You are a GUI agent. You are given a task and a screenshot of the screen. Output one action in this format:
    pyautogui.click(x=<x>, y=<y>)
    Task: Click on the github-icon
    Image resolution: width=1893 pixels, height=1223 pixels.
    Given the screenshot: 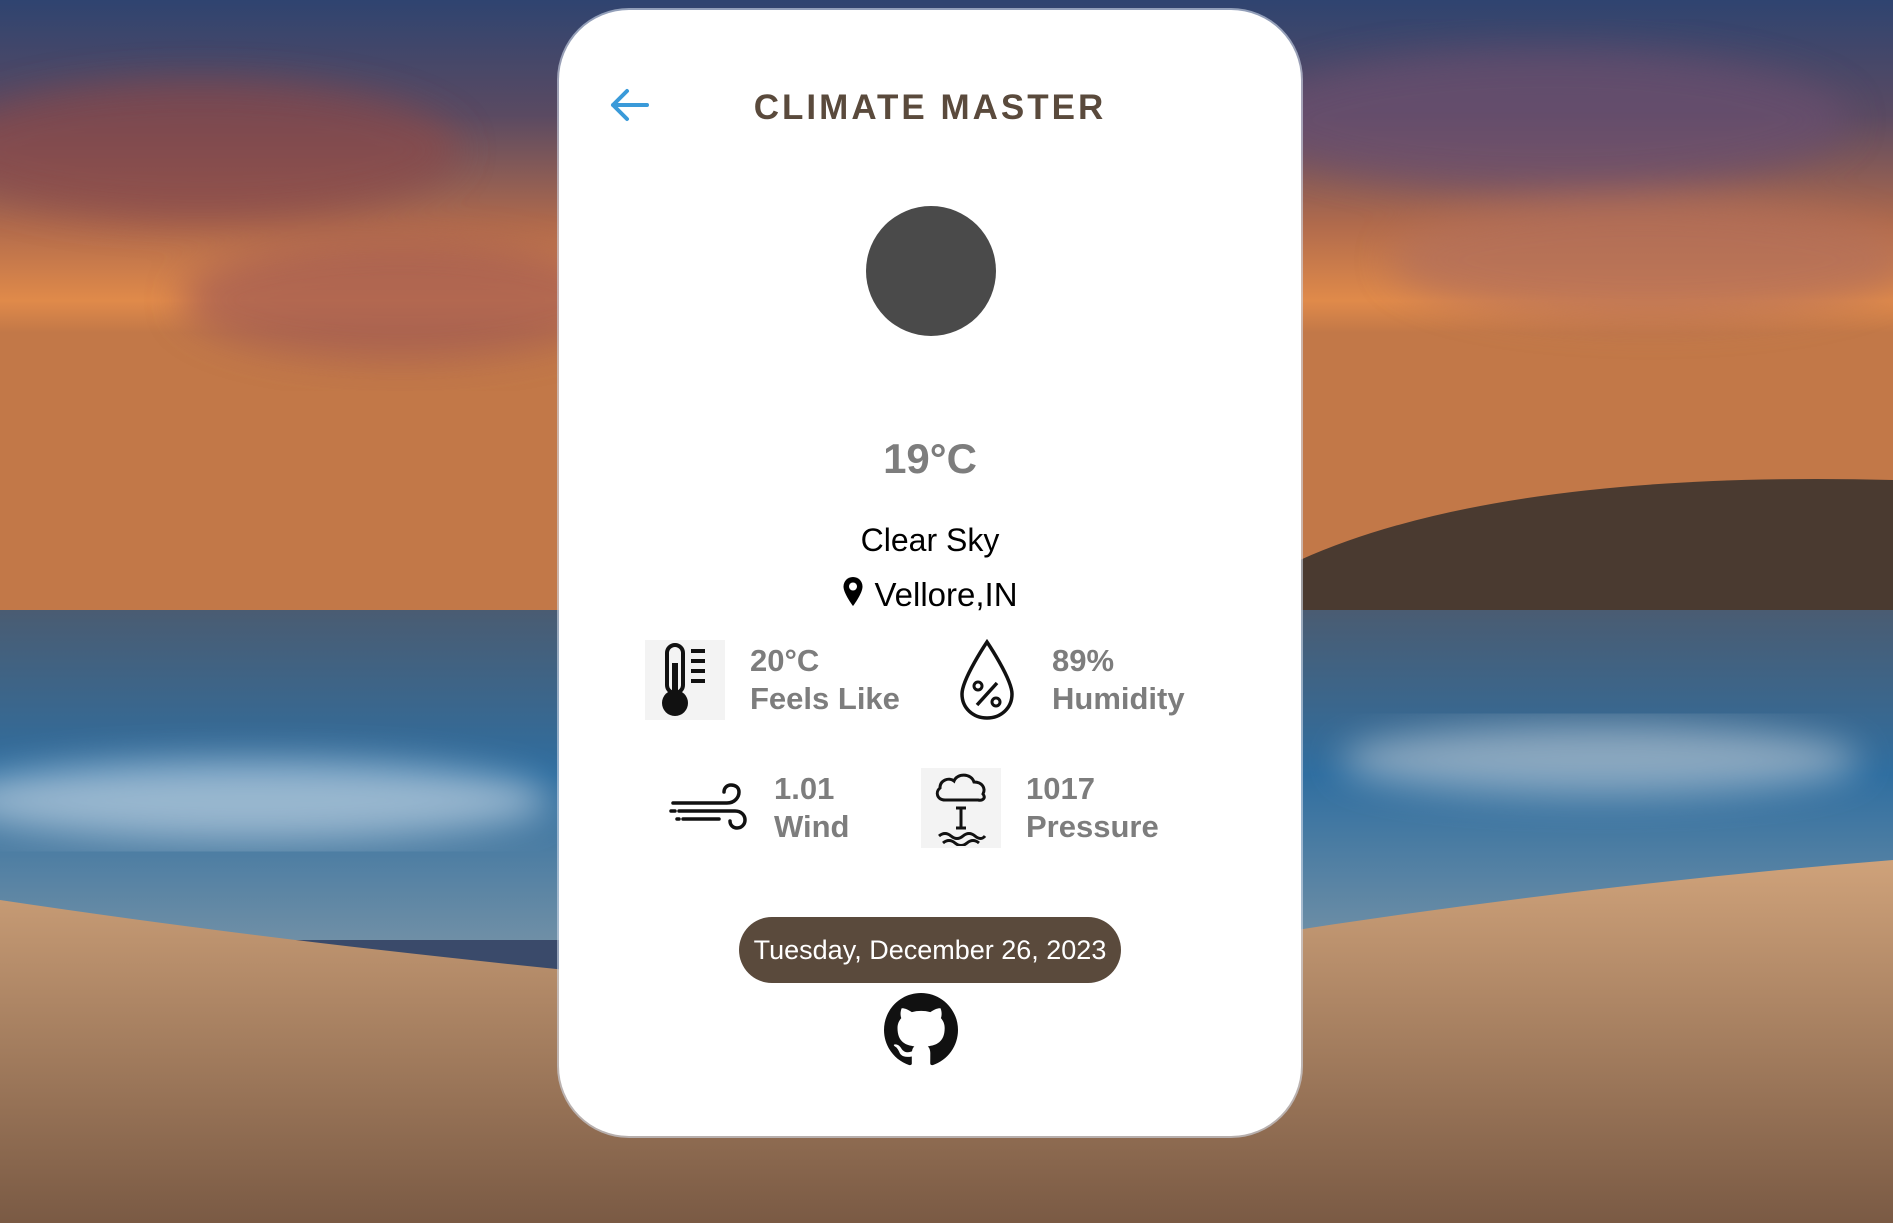 What is the action you would take?
    pyautogui.click(x=921, y=1030)
    